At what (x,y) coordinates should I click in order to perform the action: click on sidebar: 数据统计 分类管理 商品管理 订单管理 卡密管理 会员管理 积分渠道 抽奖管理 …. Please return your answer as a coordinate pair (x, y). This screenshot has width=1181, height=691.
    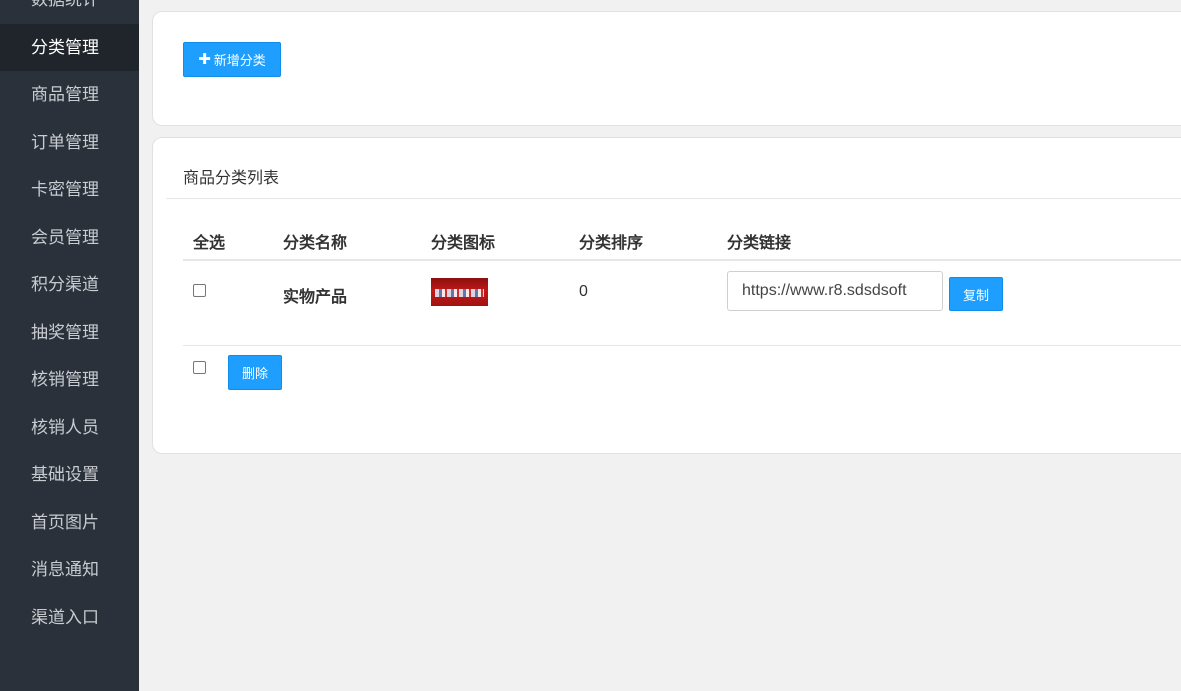
    Looking at the image, I should click on (69, 345).